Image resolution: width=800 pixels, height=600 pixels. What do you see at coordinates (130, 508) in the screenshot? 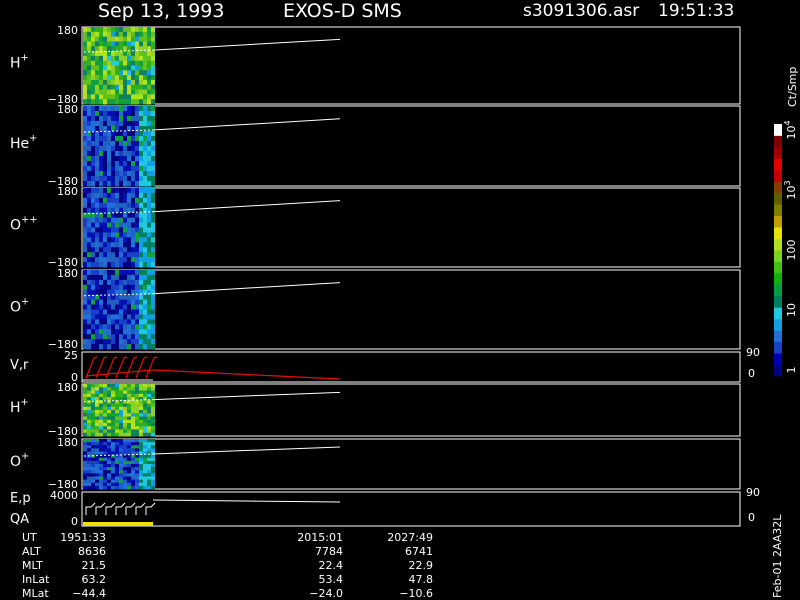
I see `energy-step` at bounding box center [130, 508].